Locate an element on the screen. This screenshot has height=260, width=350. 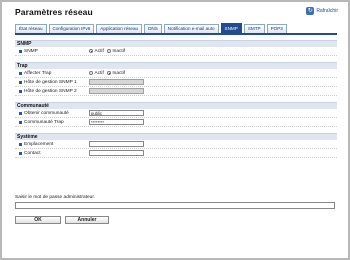
host1-label: Hôte de gestion SNMP 1 is located at coordinates (50, 82).